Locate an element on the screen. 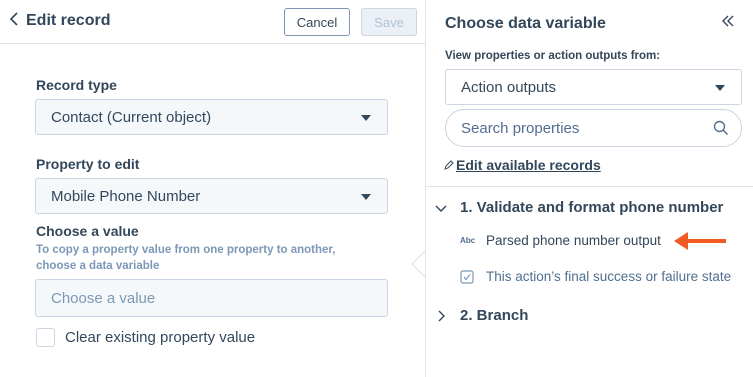  source-select: Action outputs is located at coordinates (593, 87).